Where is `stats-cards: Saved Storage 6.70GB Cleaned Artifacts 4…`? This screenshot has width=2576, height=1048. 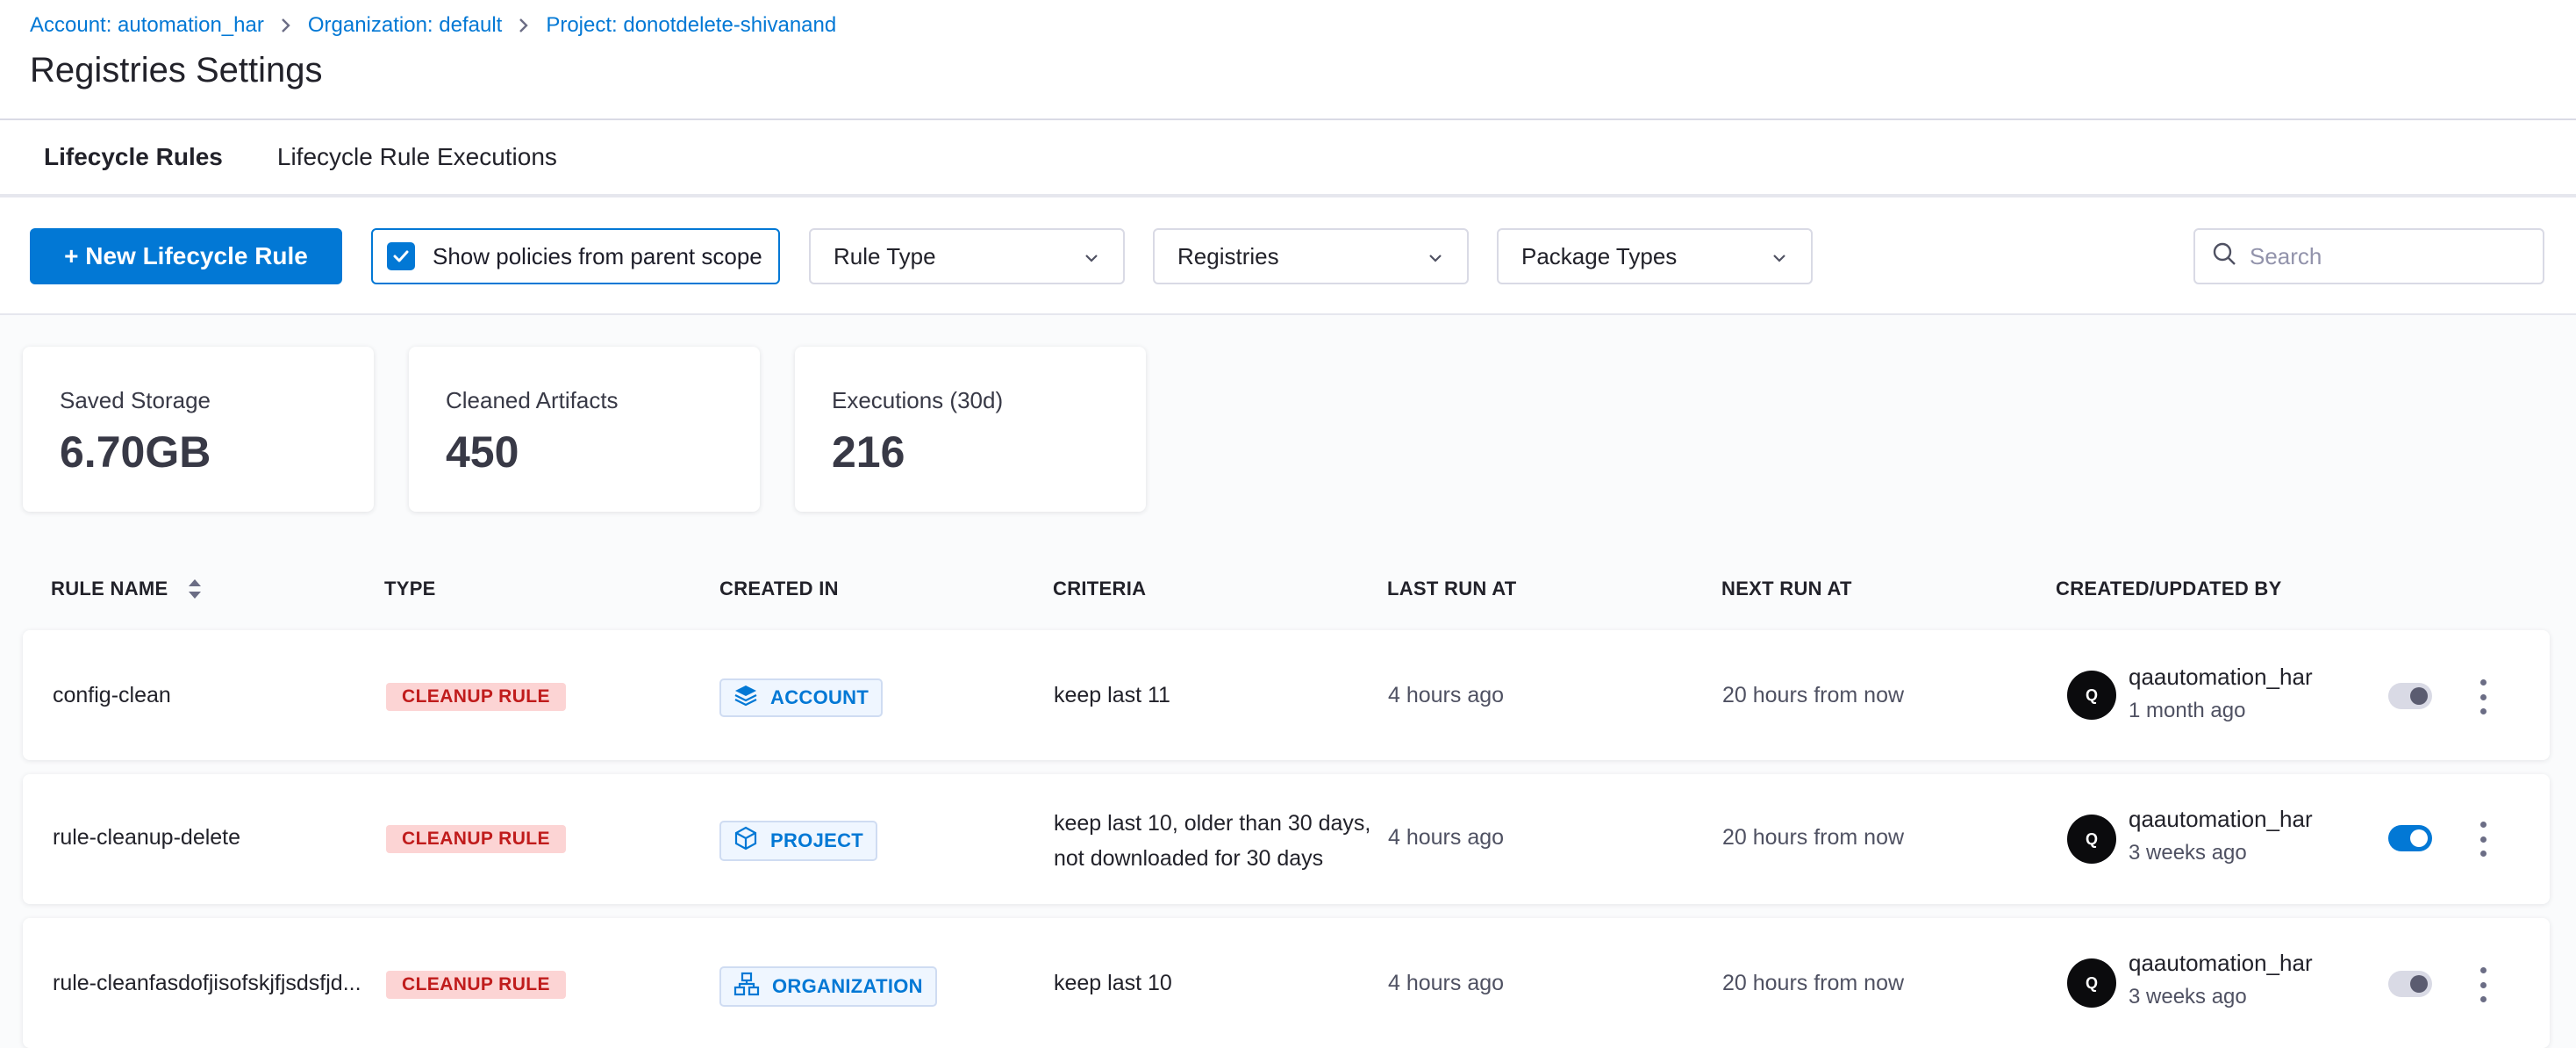
stats-cards: Saved Storage 6.70GB Cleaned Artifacts 4… is located at coordinates (602, 430).